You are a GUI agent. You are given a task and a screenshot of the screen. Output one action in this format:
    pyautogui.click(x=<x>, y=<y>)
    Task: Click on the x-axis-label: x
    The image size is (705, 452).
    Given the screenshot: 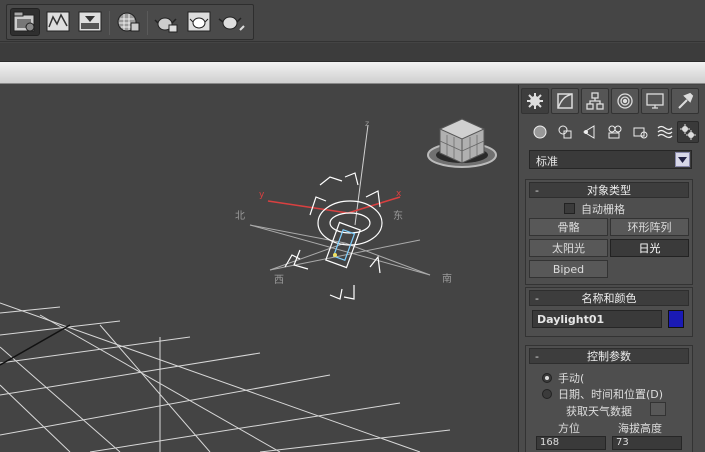 What is the action you would take?
    pyautogui.click(x=399, y=194)
    